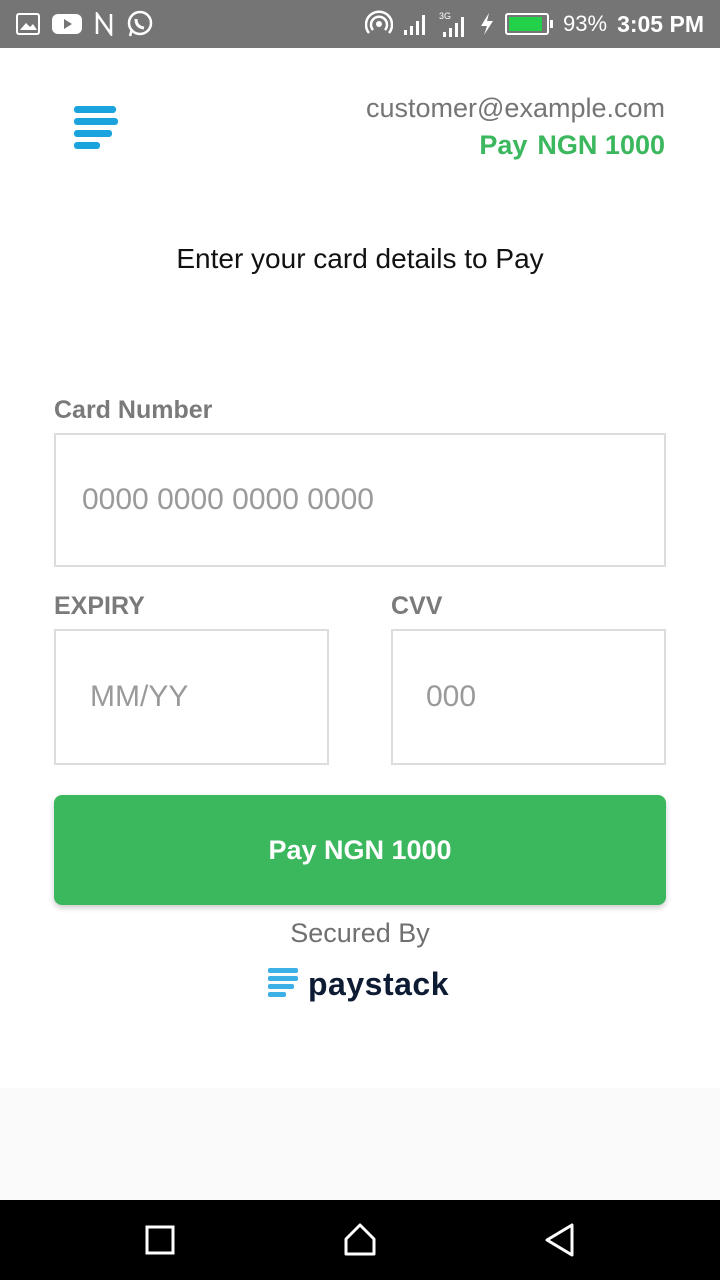 This screenshot has height=1280, width=720. I want to click on expiry-label: EXPIRY, so click(99, 606).